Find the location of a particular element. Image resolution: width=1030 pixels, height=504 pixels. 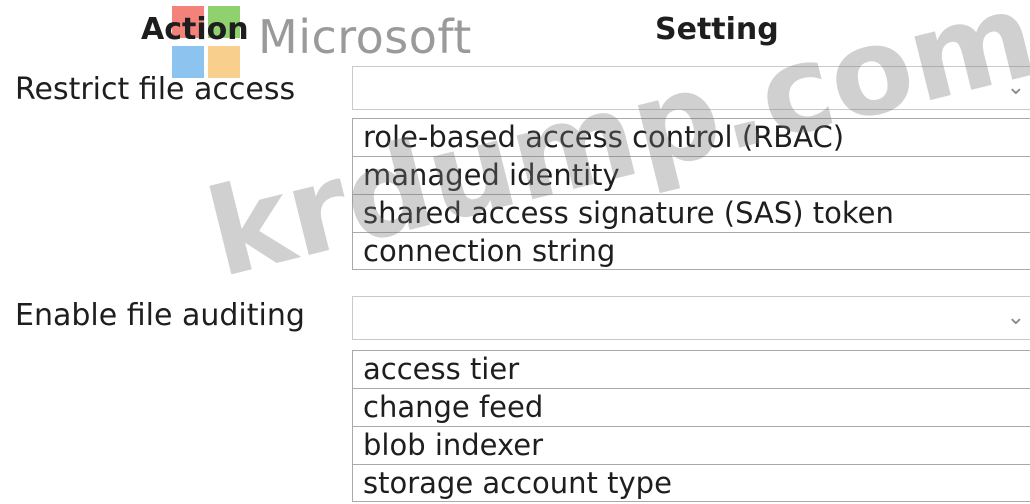

setting-dropdown-enable-file-auditing: ⌄ is located at coordinates (691, 318).